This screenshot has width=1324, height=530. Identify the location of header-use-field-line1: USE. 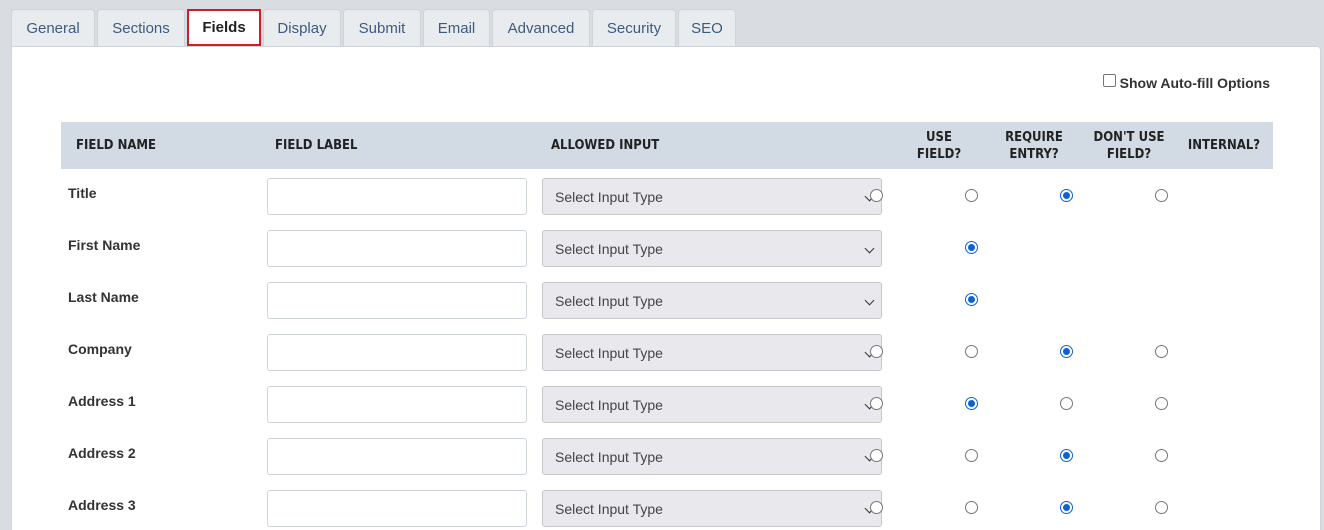
(939, 137).